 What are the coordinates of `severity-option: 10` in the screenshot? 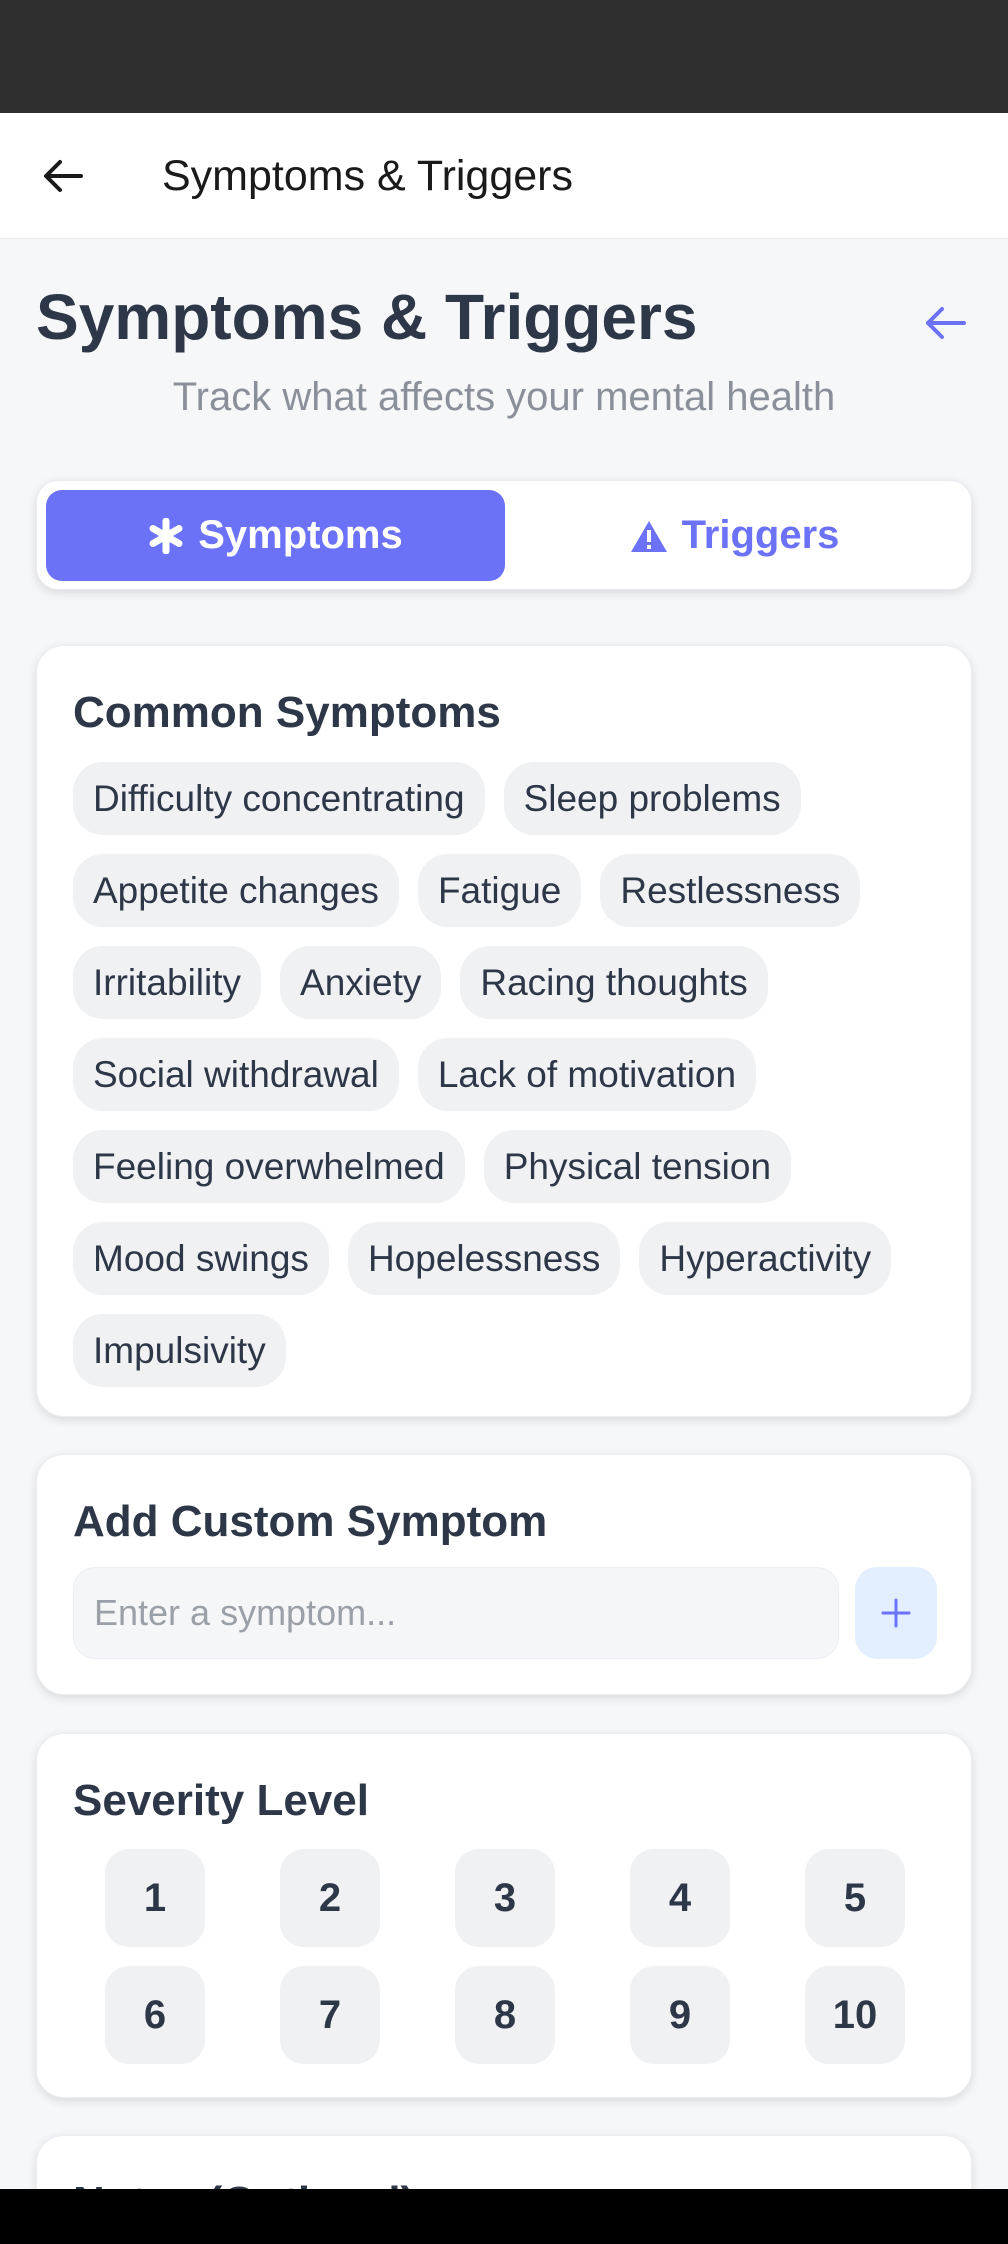 It's located at (855, 2015).